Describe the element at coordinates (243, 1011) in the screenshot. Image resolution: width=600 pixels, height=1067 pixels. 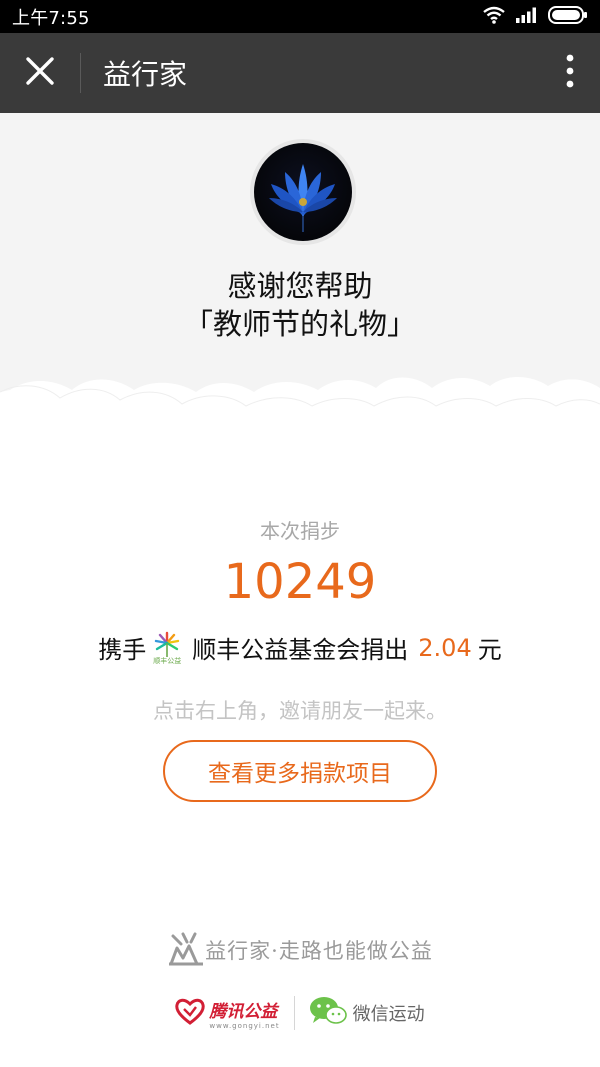
I see `tencent-name: 腾讯公益` at that location.